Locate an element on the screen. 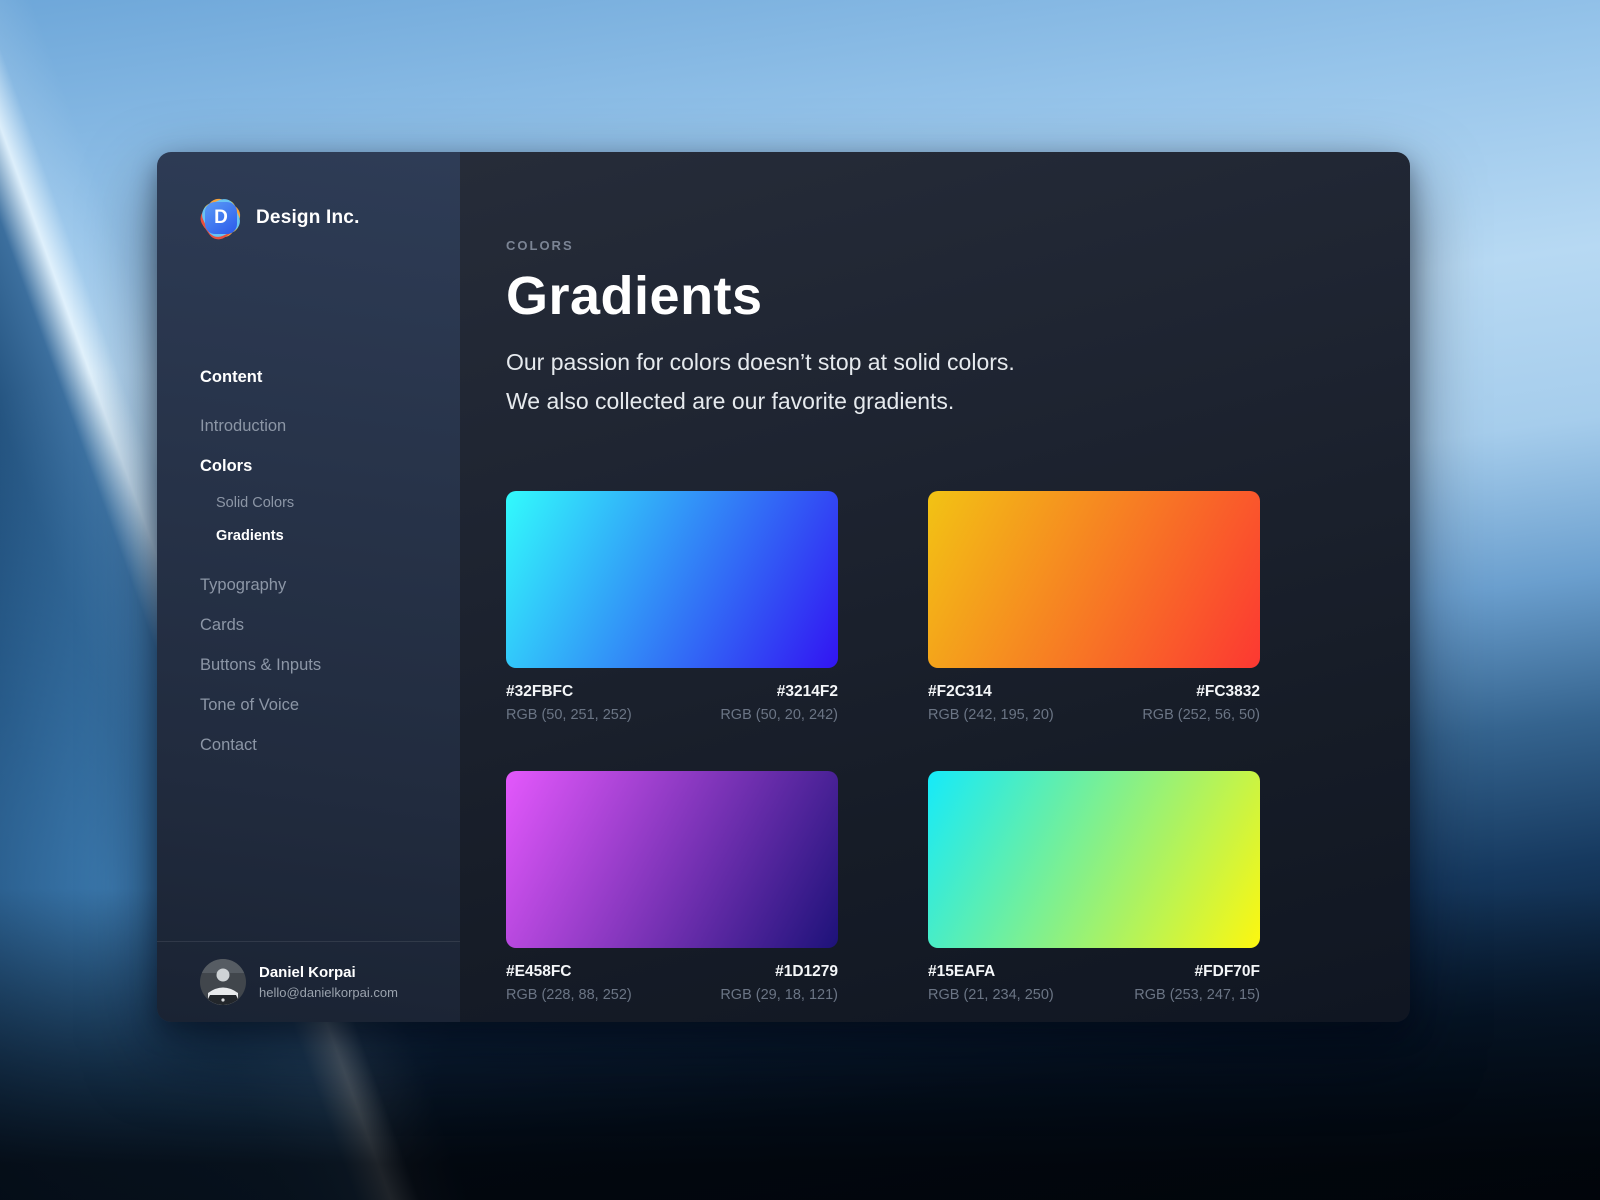 Image resolution: width=1600 pixels, height=1200 pixels. hex-value: #FDF70F is located at coordinates (1227, 971).